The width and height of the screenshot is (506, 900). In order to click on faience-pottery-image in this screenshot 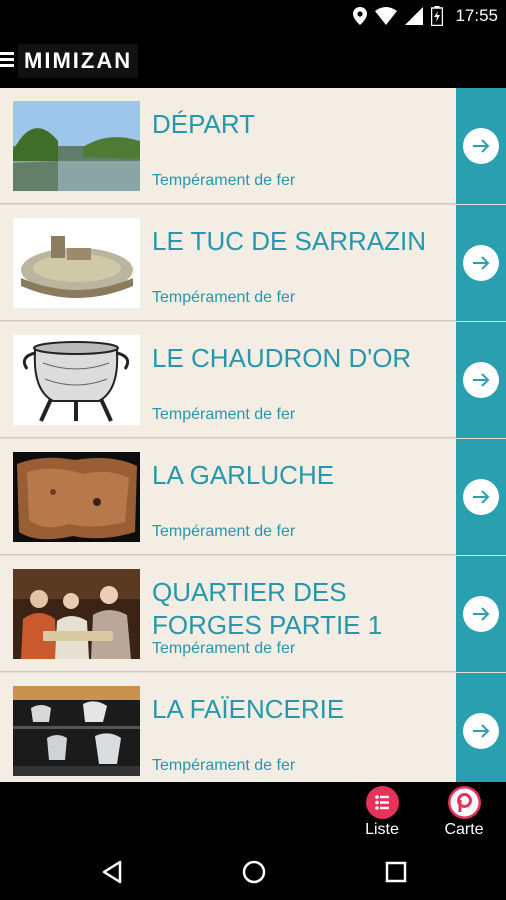, I will do `click(76, 731)`.